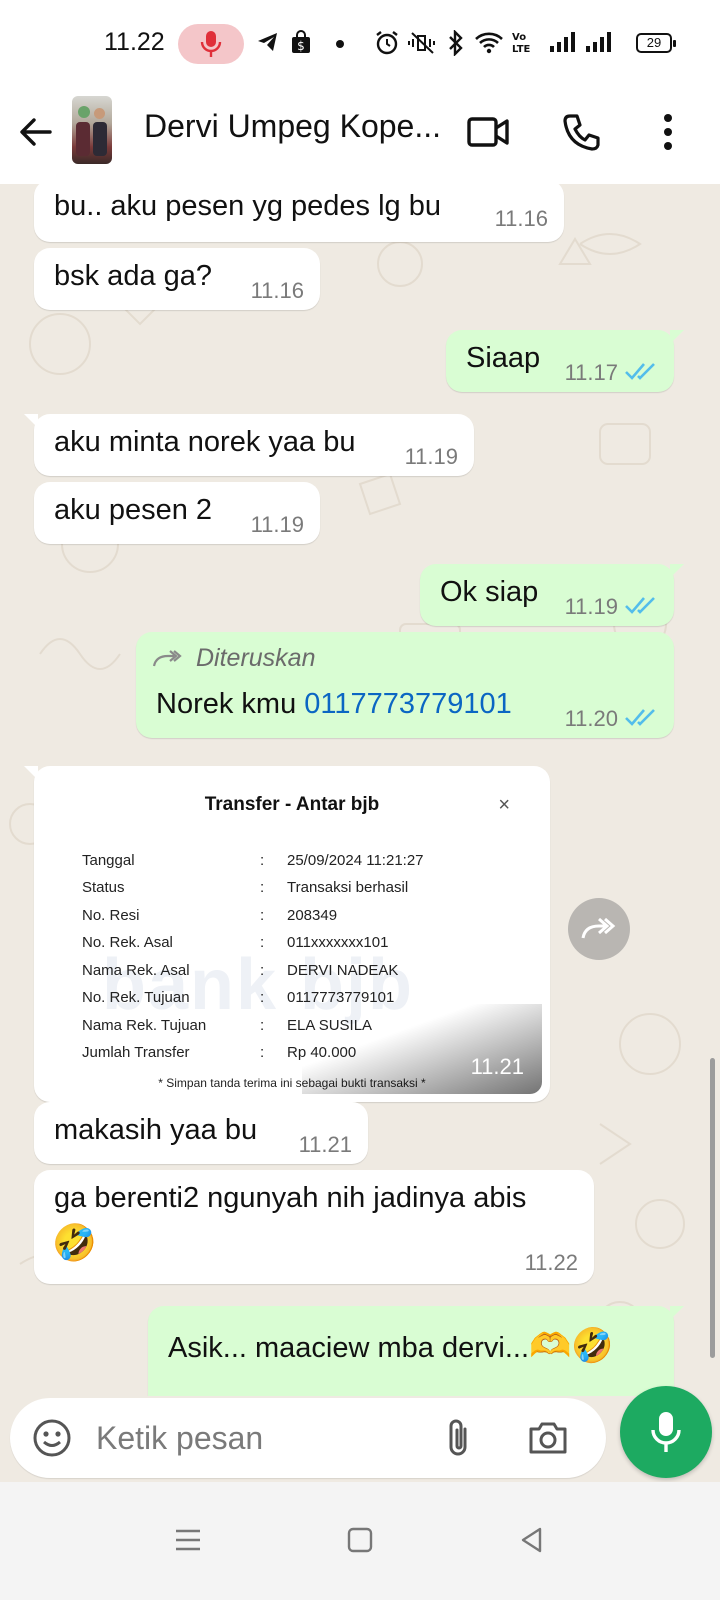  I want to click on message-incoming: aku minta norek yaa bu 11.19, so click(249, 445).